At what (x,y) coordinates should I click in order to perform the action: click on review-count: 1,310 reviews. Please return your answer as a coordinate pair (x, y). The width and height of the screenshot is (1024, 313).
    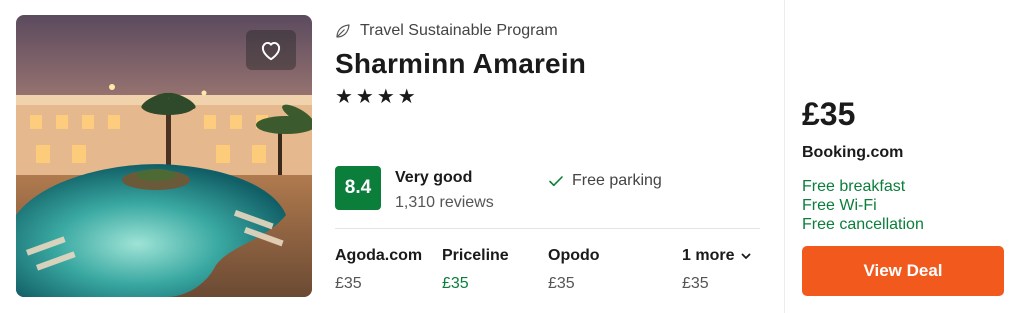
    Looking at the image, I should click on (444, 203).